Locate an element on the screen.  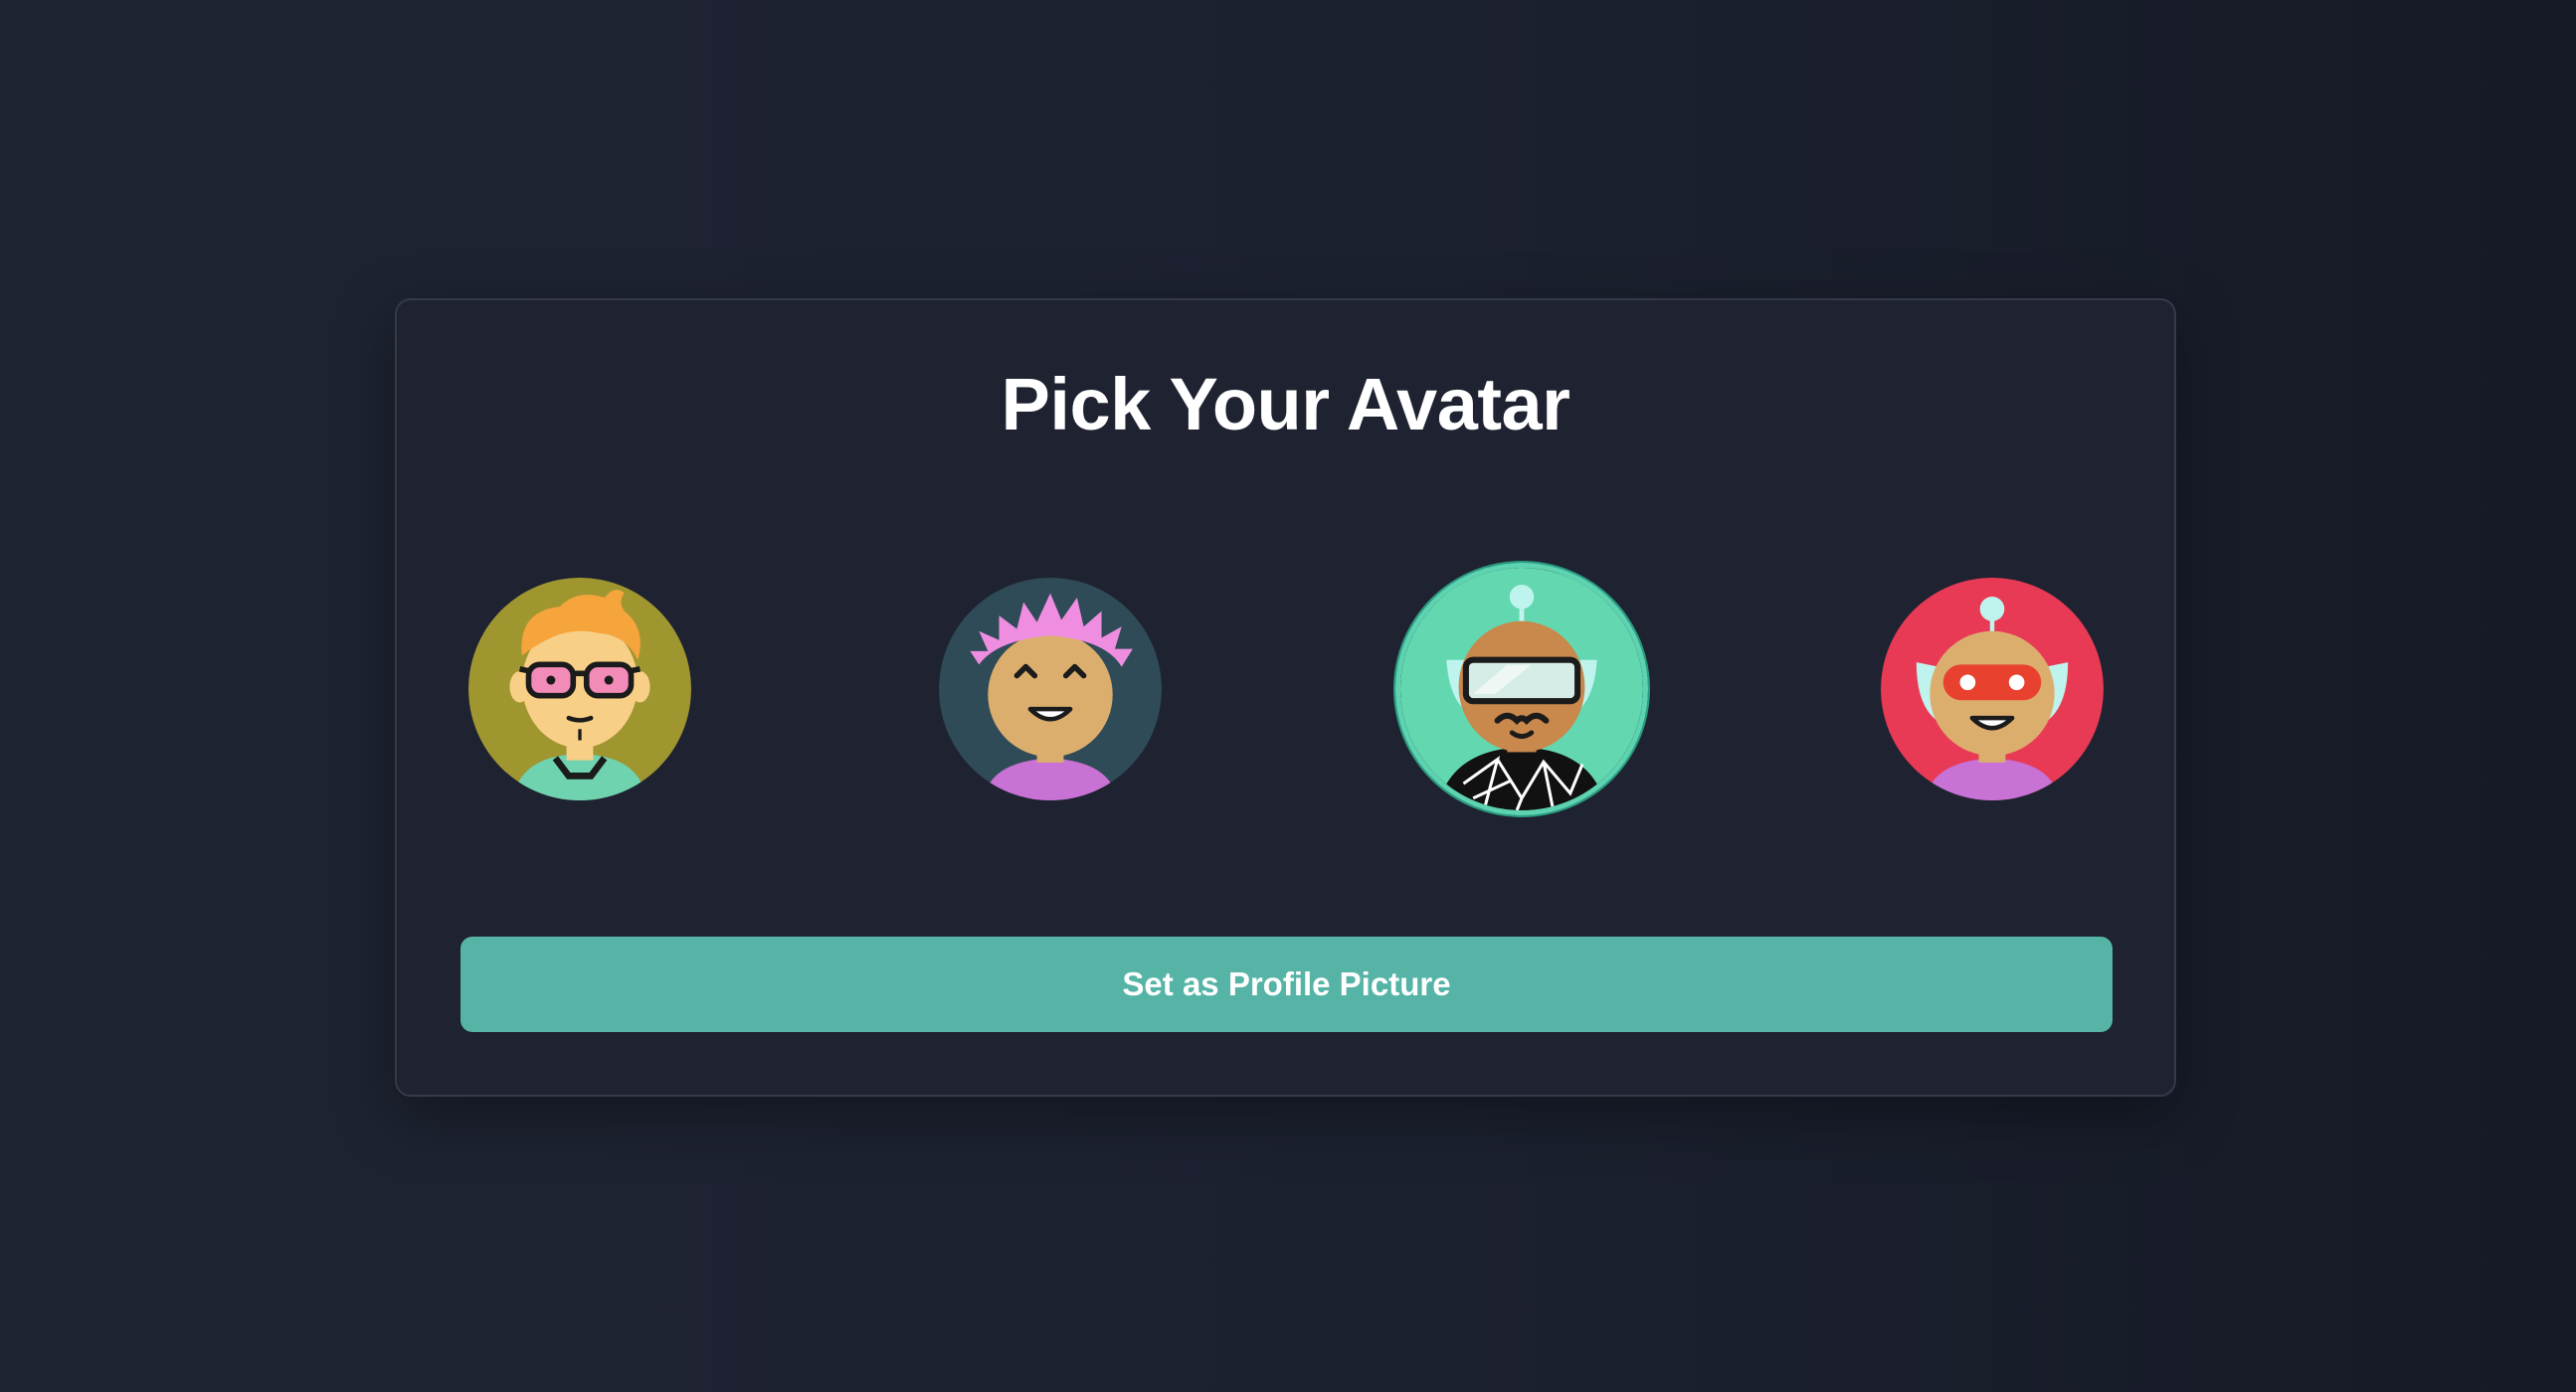
avatar-option-3-selected is located at coordinates (1521, 689).